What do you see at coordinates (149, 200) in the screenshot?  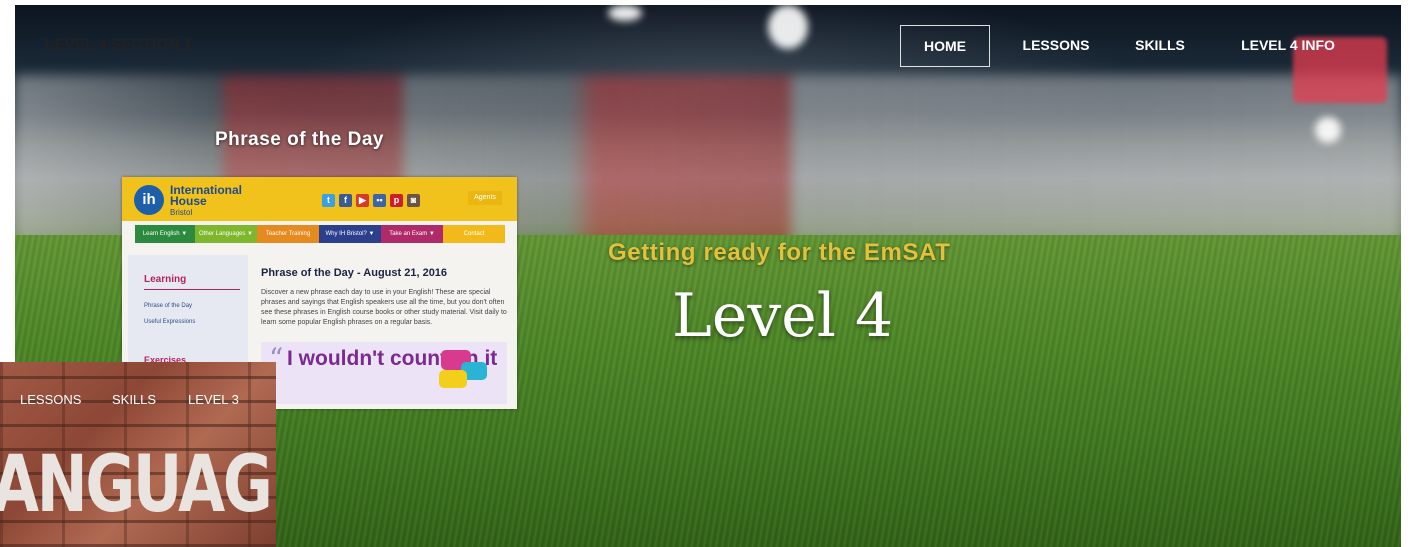 I see `ih-logo: ih` at bounding box center [149, 200].